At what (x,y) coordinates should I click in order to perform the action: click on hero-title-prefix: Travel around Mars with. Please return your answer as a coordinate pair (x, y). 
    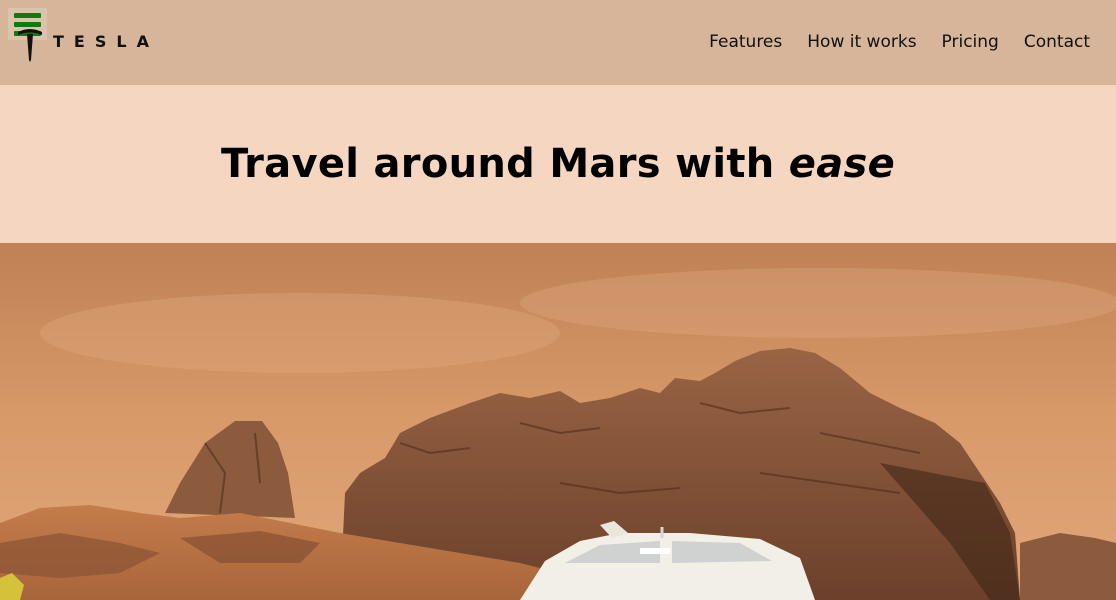
    Looking at the image, I should click on (504, 164).